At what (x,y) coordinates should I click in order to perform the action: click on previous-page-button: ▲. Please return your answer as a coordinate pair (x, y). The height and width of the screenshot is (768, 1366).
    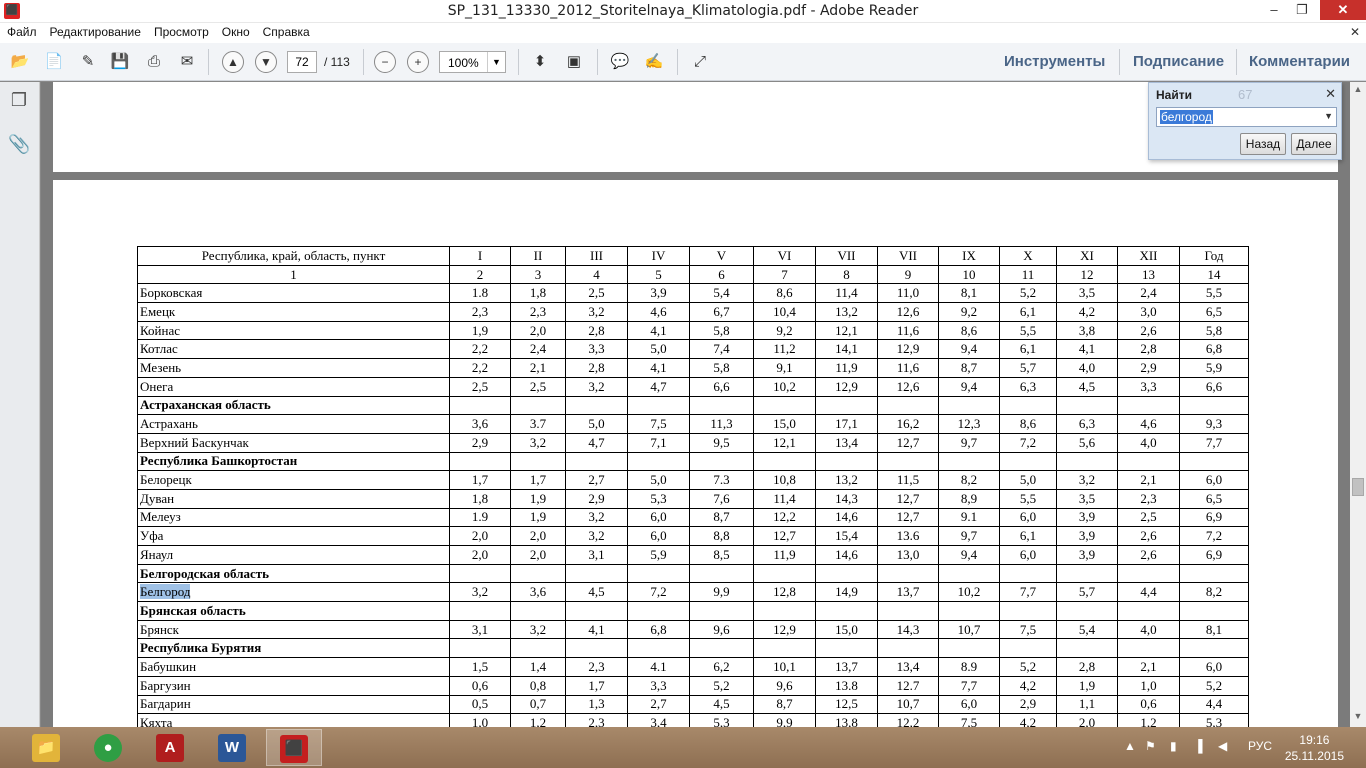
    Looking at the image, I should click on (233, 62).